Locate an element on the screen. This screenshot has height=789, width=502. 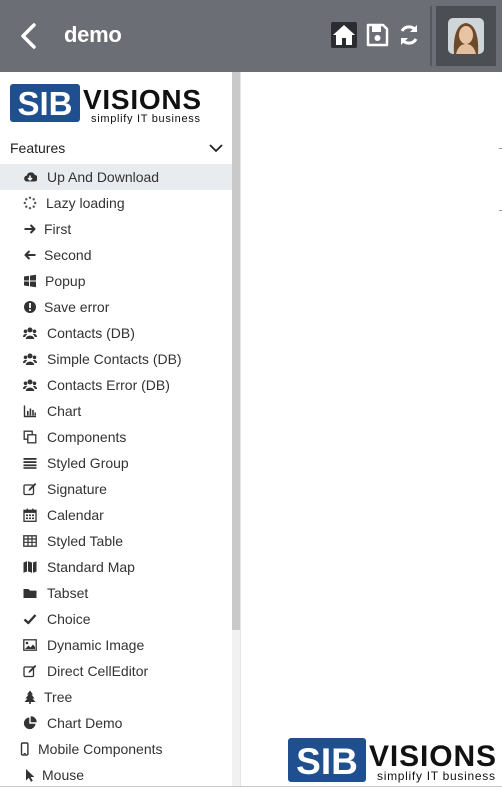
sidebar-item-label: Calendar is located at coordinates (75, 515).